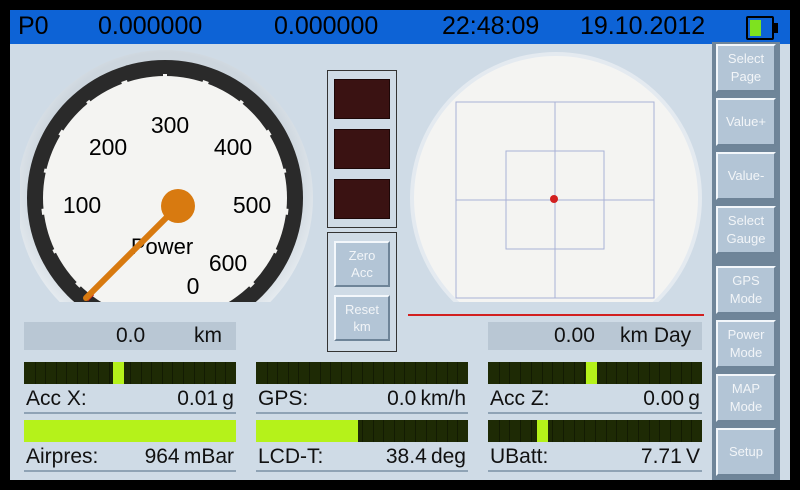  I want to click on button-label: MAP, so click(746, 388).